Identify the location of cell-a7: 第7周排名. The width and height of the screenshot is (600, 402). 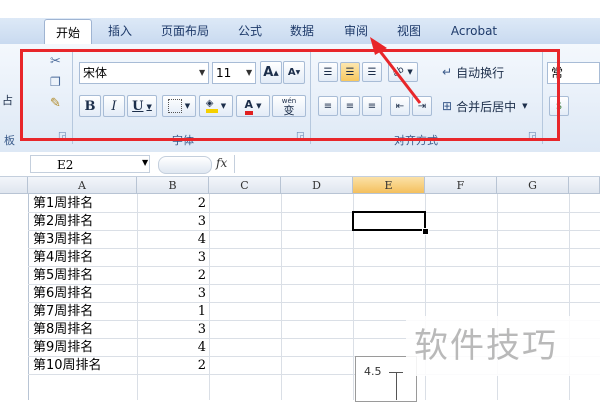
(63, 312).